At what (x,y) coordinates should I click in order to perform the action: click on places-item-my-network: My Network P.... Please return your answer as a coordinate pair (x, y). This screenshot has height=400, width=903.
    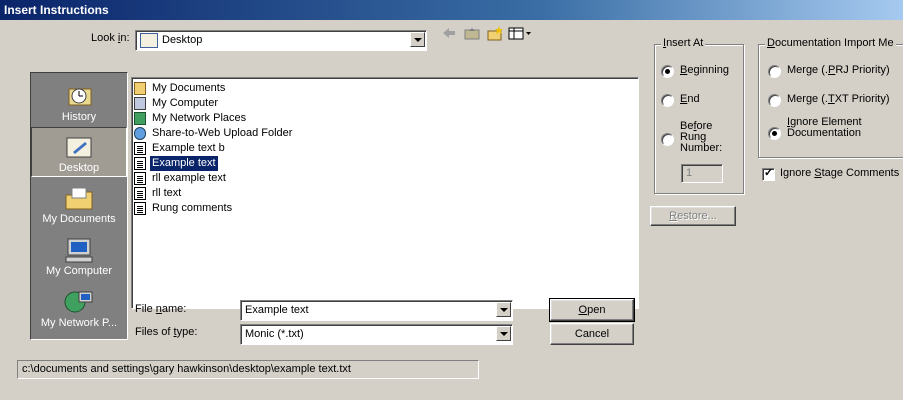
    Looking at the image, I should click on (79, 308).